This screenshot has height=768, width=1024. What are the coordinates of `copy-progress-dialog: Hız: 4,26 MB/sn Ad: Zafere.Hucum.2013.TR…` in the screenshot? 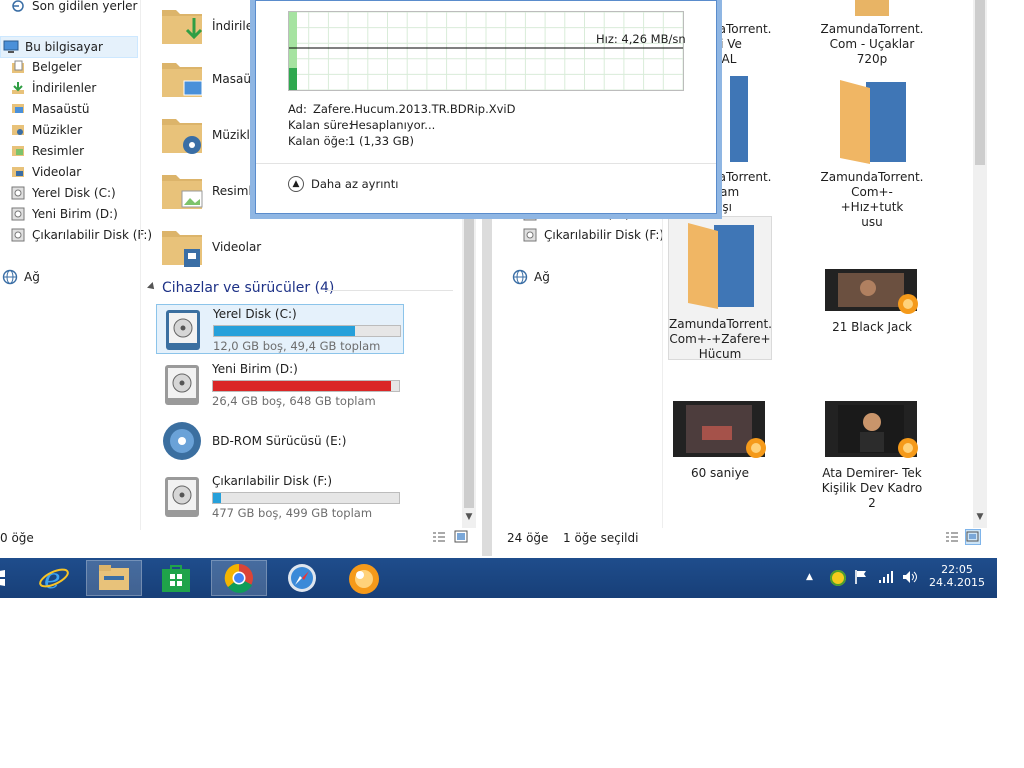 It's located at (486, 107).